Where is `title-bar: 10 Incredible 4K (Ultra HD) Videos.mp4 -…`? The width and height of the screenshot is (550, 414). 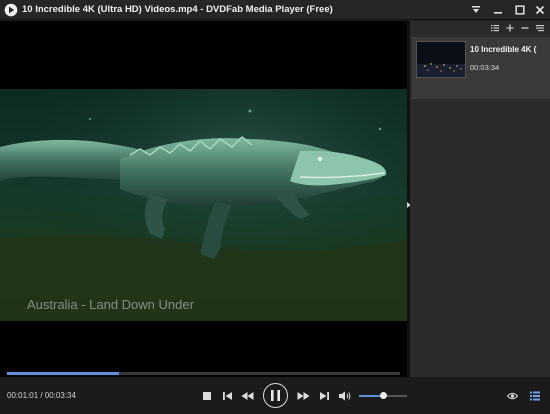
title-bar: 10 Incredible 4K (Ultra HD) Videos.mp4 -… is located at coordinates (275, 10).